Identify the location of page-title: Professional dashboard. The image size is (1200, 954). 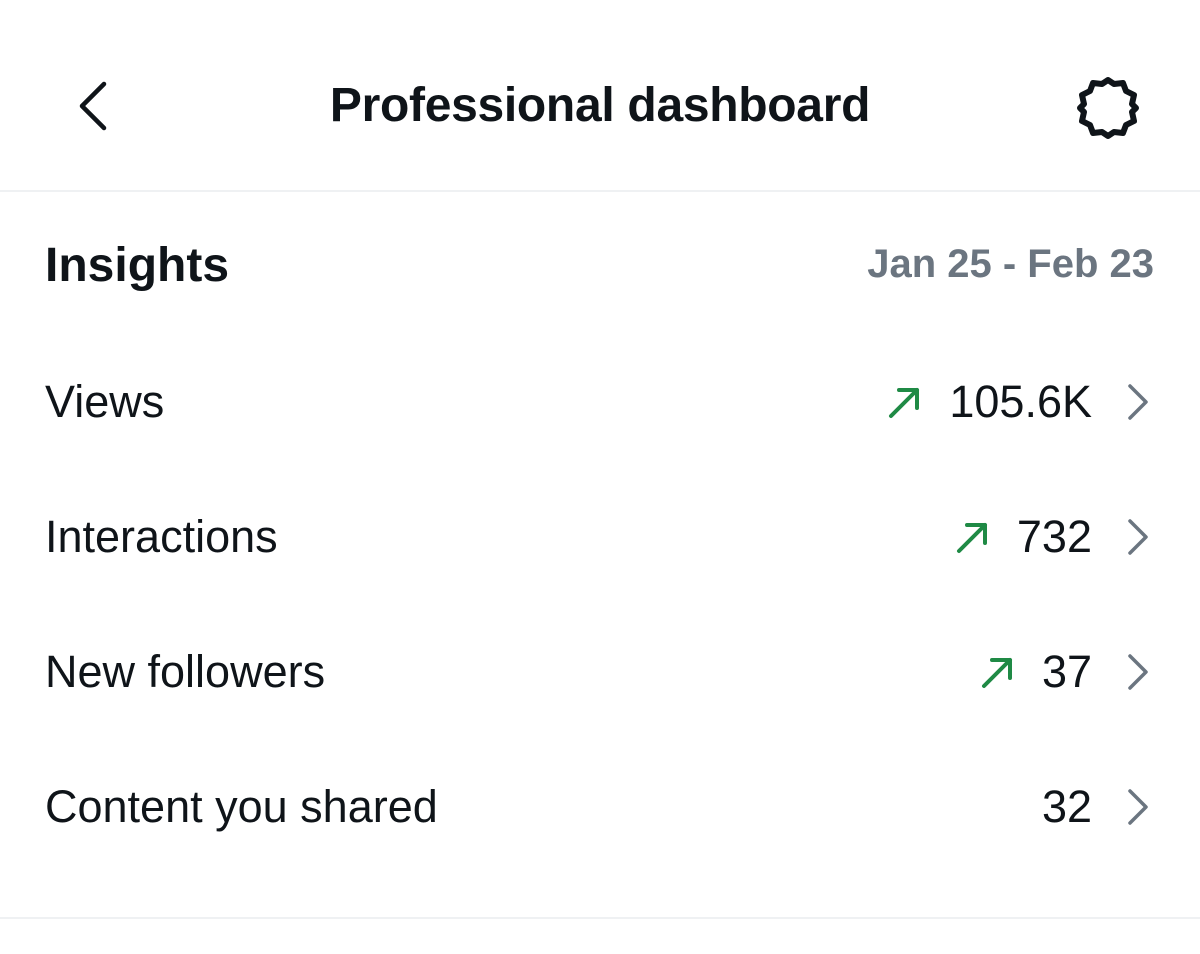
(600, 105).